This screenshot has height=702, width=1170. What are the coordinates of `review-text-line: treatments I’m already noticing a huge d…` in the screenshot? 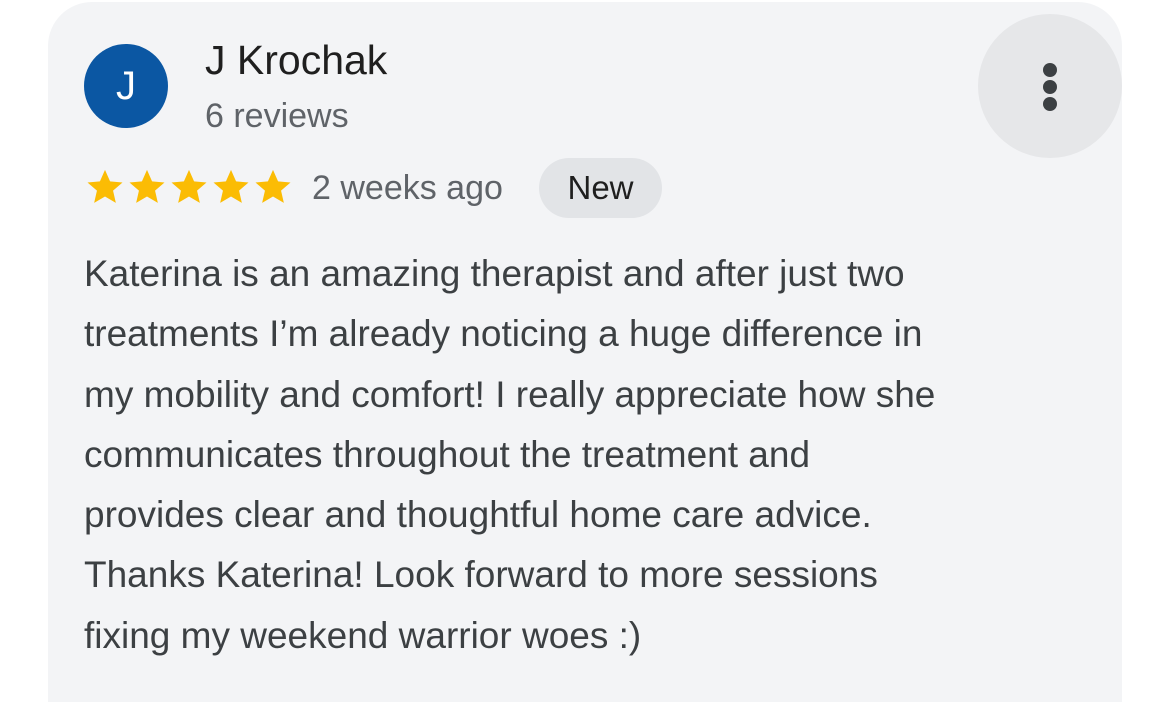 It's located at (503, 334).